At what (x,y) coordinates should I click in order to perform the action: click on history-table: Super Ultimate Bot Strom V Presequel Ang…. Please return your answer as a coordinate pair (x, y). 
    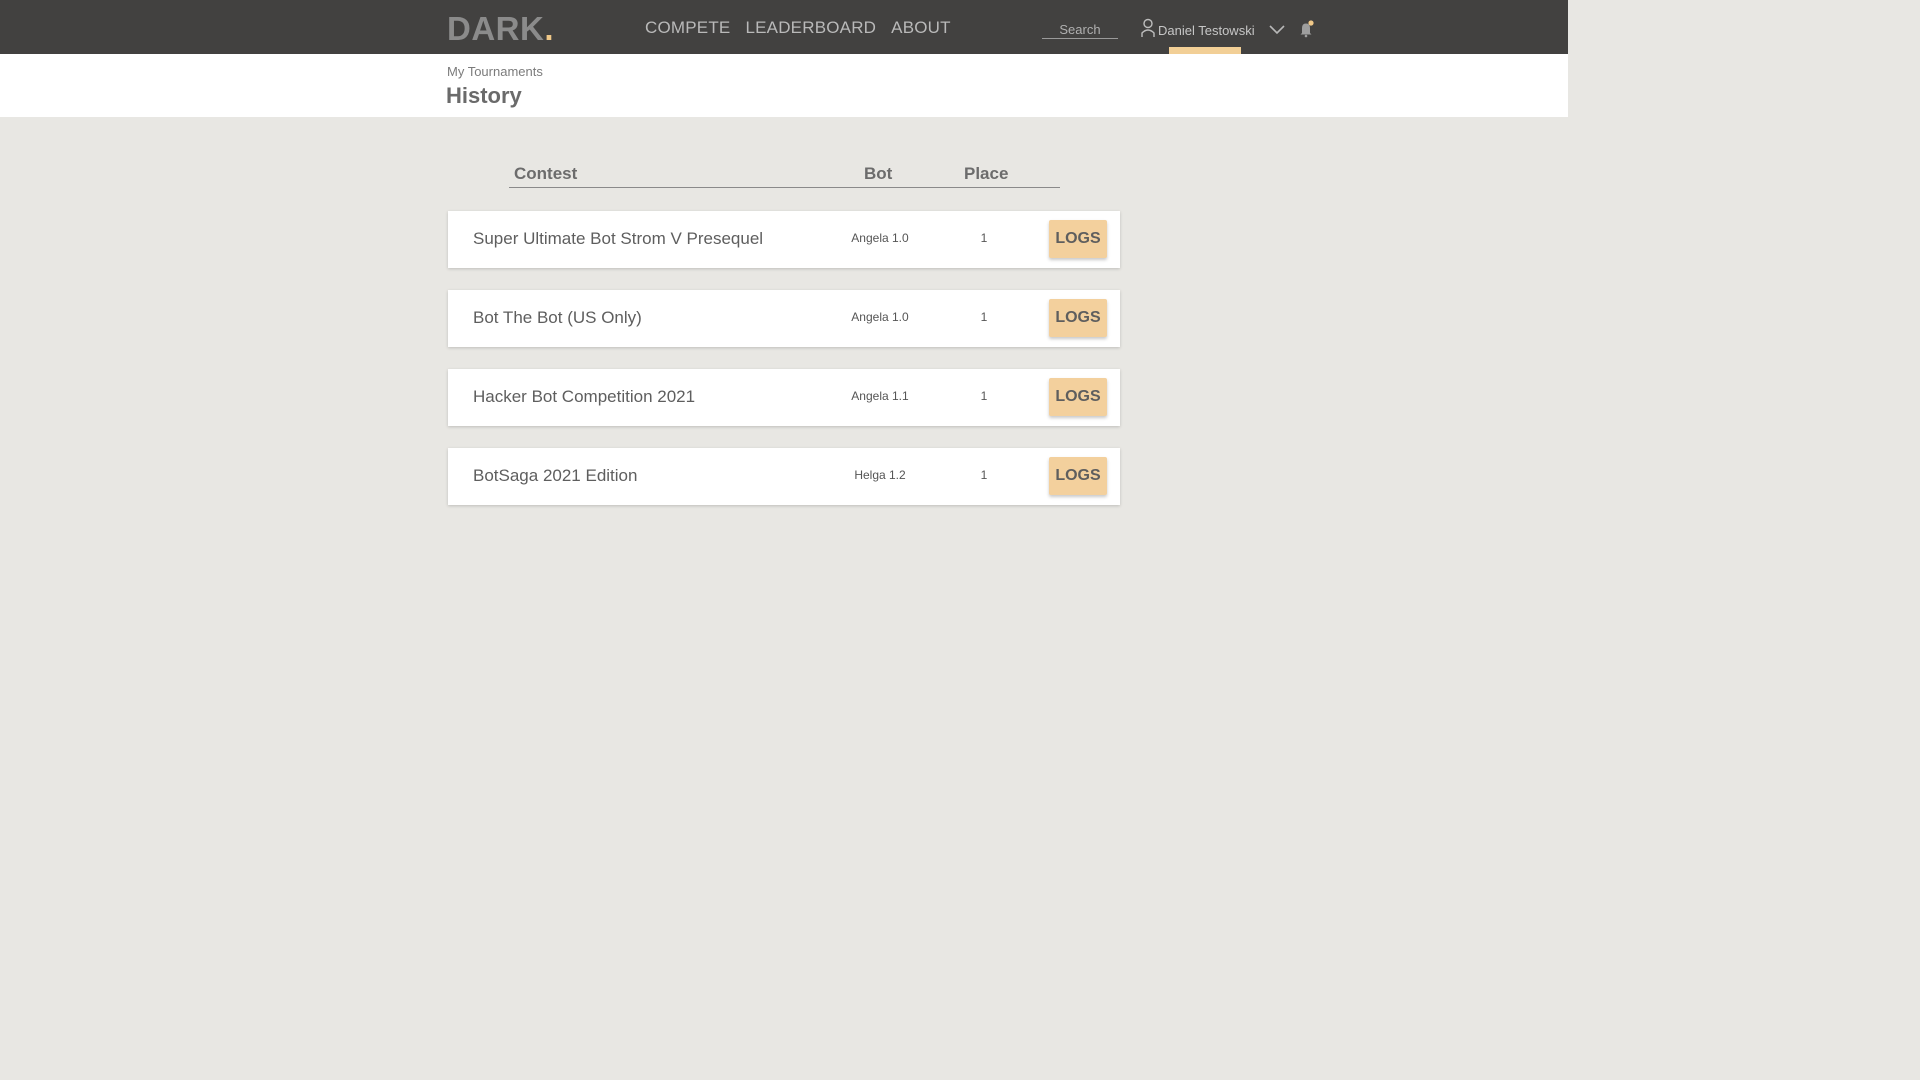
    Looking at the image, I should click on (784, 369).